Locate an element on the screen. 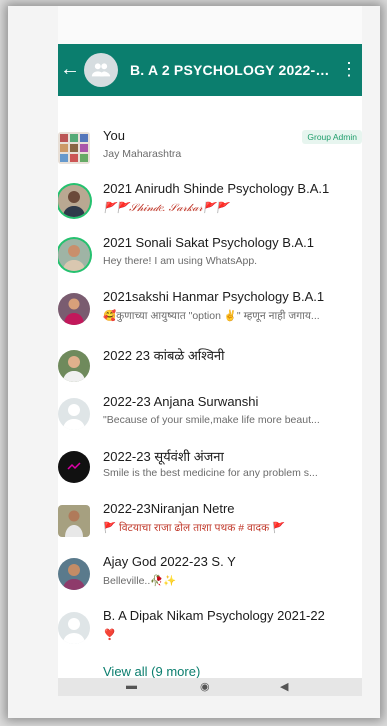 This screenshot has width=387, height=726. member-name: 2021 Sonali Sakat Psychology B.A.1 is located at coordinates (209, 242).